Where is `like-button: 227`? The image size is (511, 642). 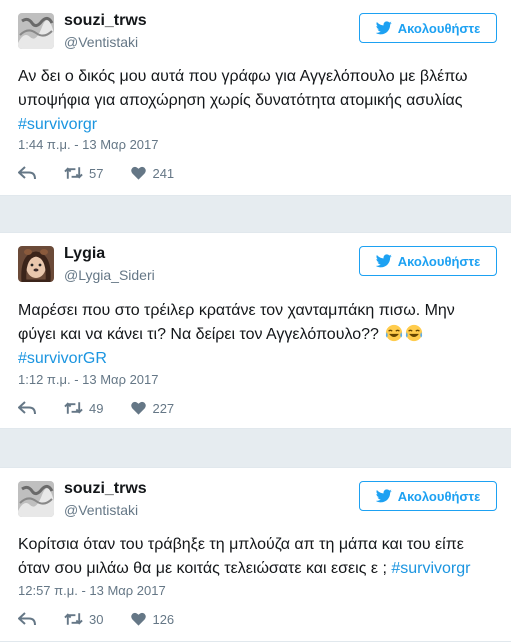
like-button: 227 is located at coordinates (152, 408).